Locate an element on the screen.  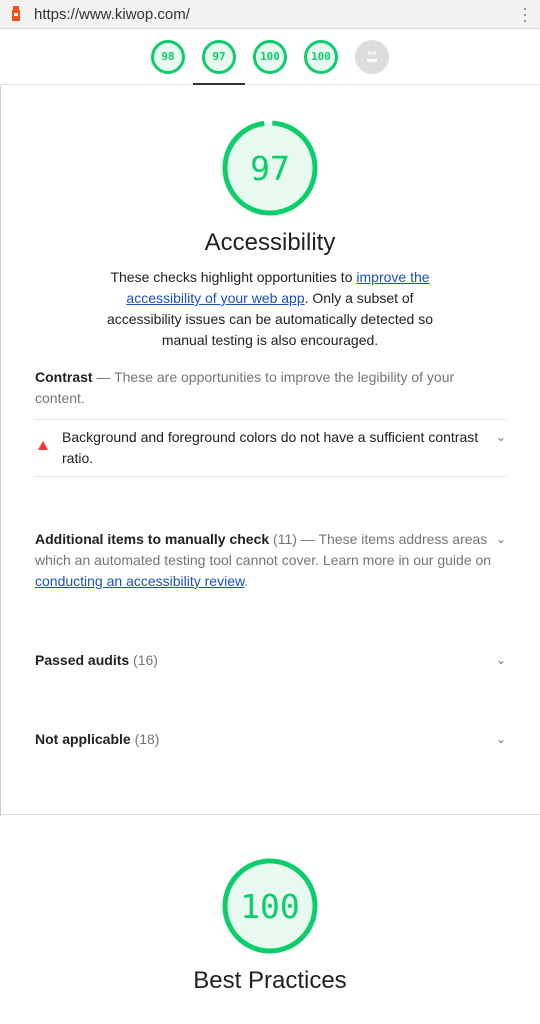
accessibility-gauge: 97 is located at coordinates (270, 168).